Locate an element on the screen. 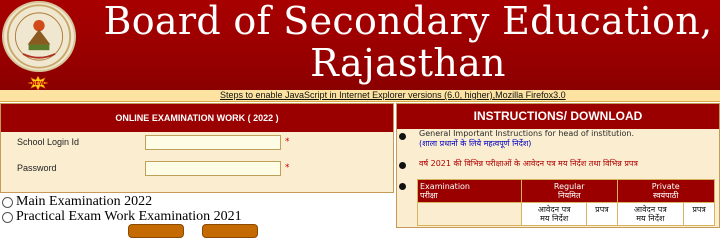  table-header-regular: Regular नियमित is located at coordinates (569, 191).